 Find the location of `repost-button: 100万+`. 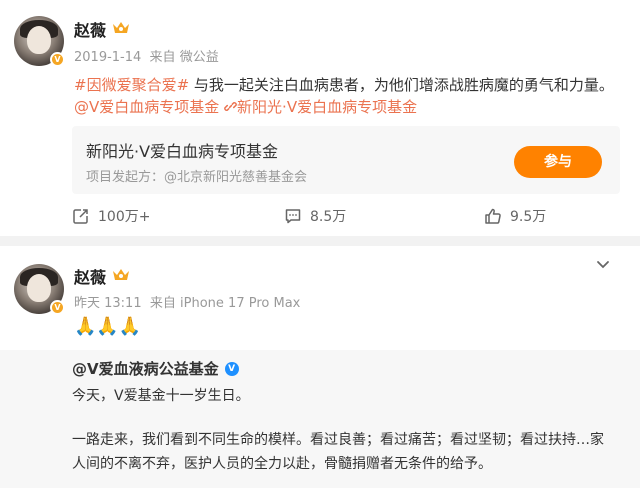

repost-button: 100万+ is located at coordinates (111, 216).